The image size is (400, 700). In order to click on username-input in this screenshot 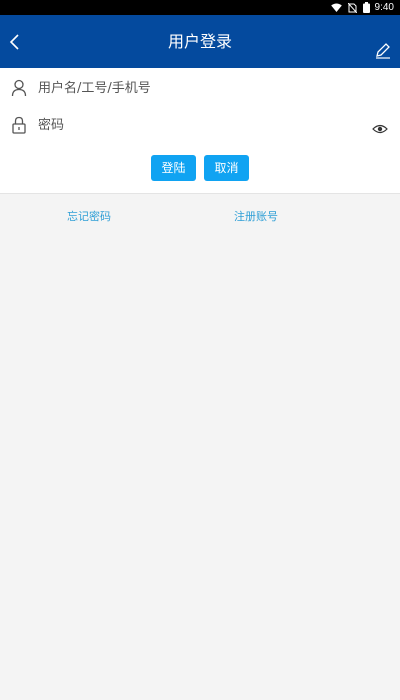, I will do `click(198, 88)`.